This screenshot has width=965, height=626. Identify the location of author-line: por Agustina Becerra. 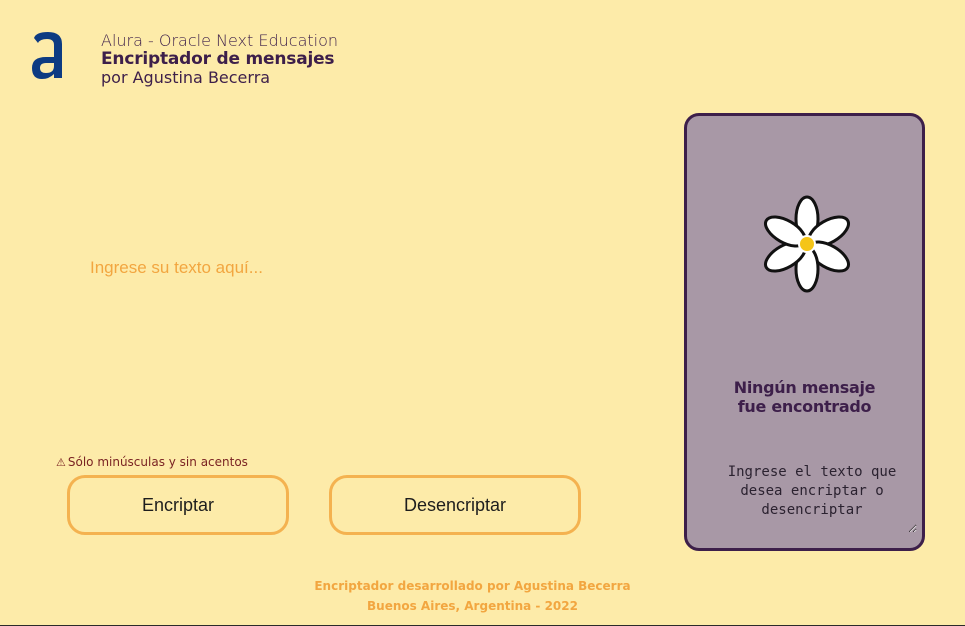
(186, 77).